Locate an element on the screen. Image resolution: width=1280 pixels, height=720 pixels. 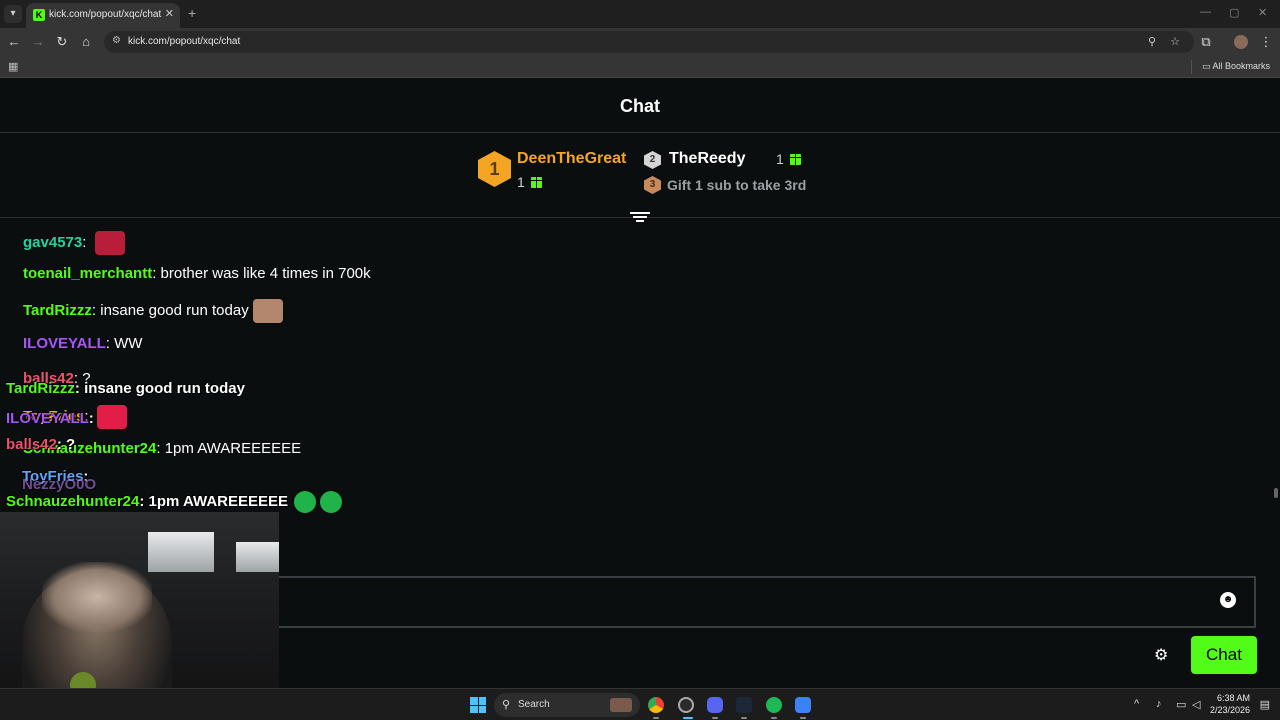
browser-menu-icon: ⋮ is located at coordinates (1266, 42).